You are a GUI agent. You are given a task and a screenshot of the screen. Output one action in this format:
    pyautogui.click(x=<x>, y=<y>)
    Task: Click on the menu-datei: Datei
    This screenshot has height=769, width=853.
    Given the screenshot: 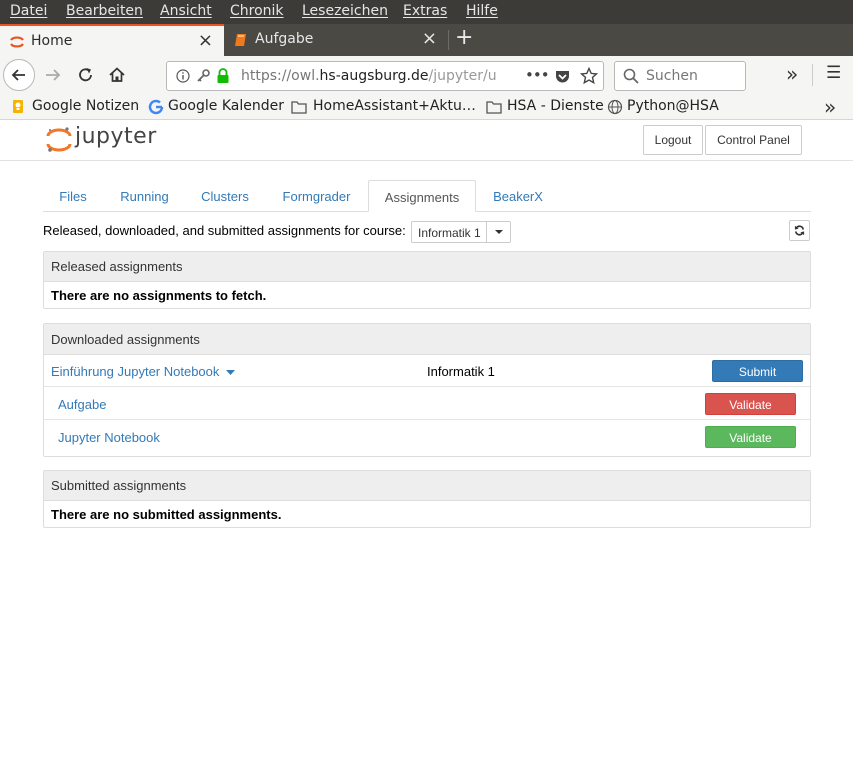 What is the action you would take?
    pyautogui.click(x=28, y=11)
    